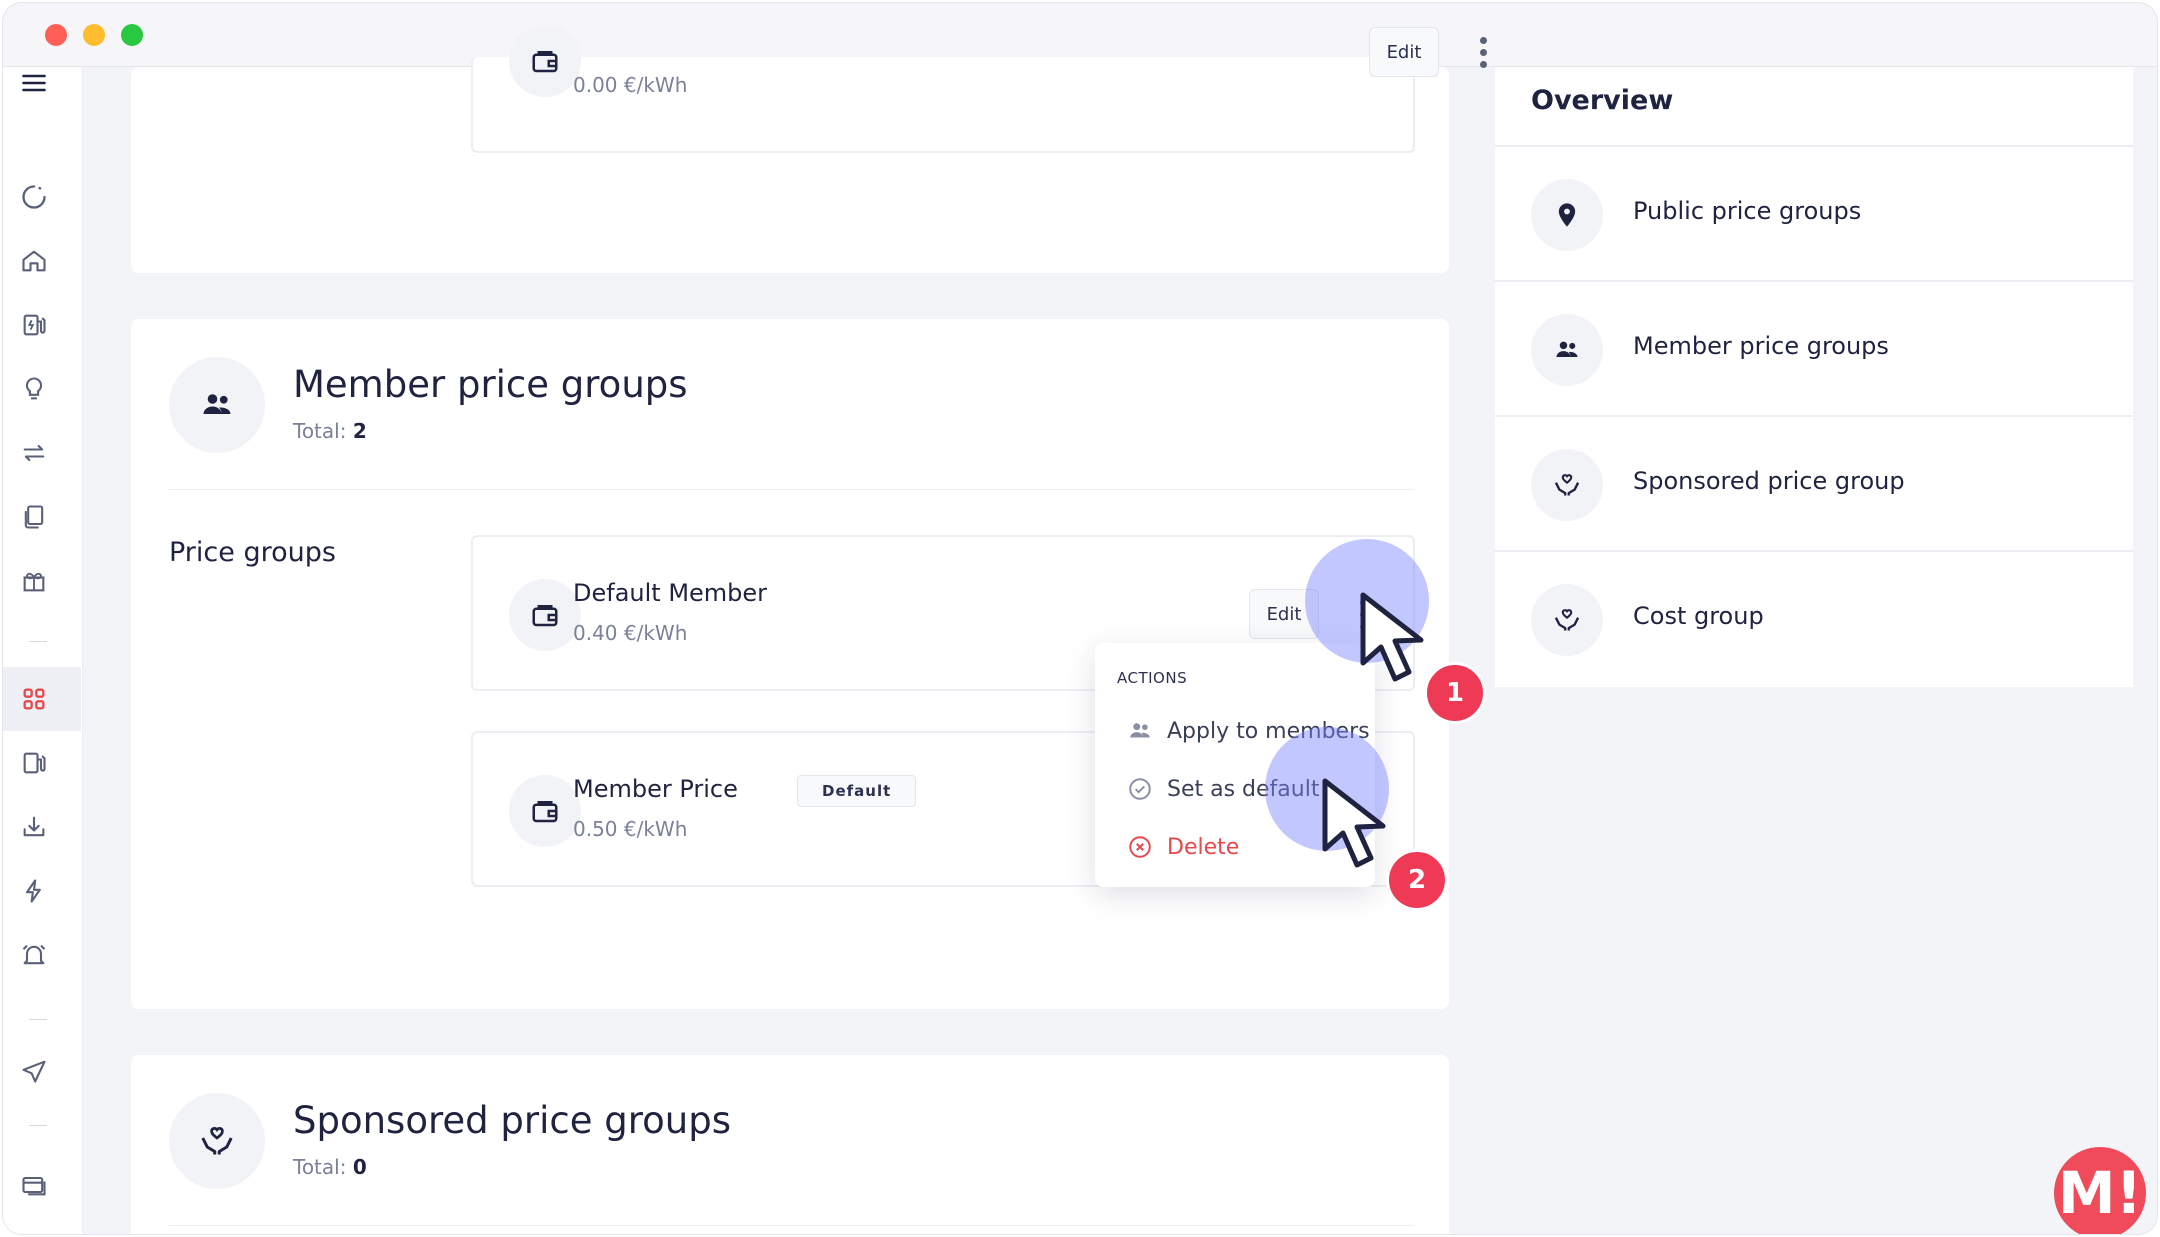 This screenshot has width=2160, height=1237. I want to click on gift-icon, so click(34, 581).